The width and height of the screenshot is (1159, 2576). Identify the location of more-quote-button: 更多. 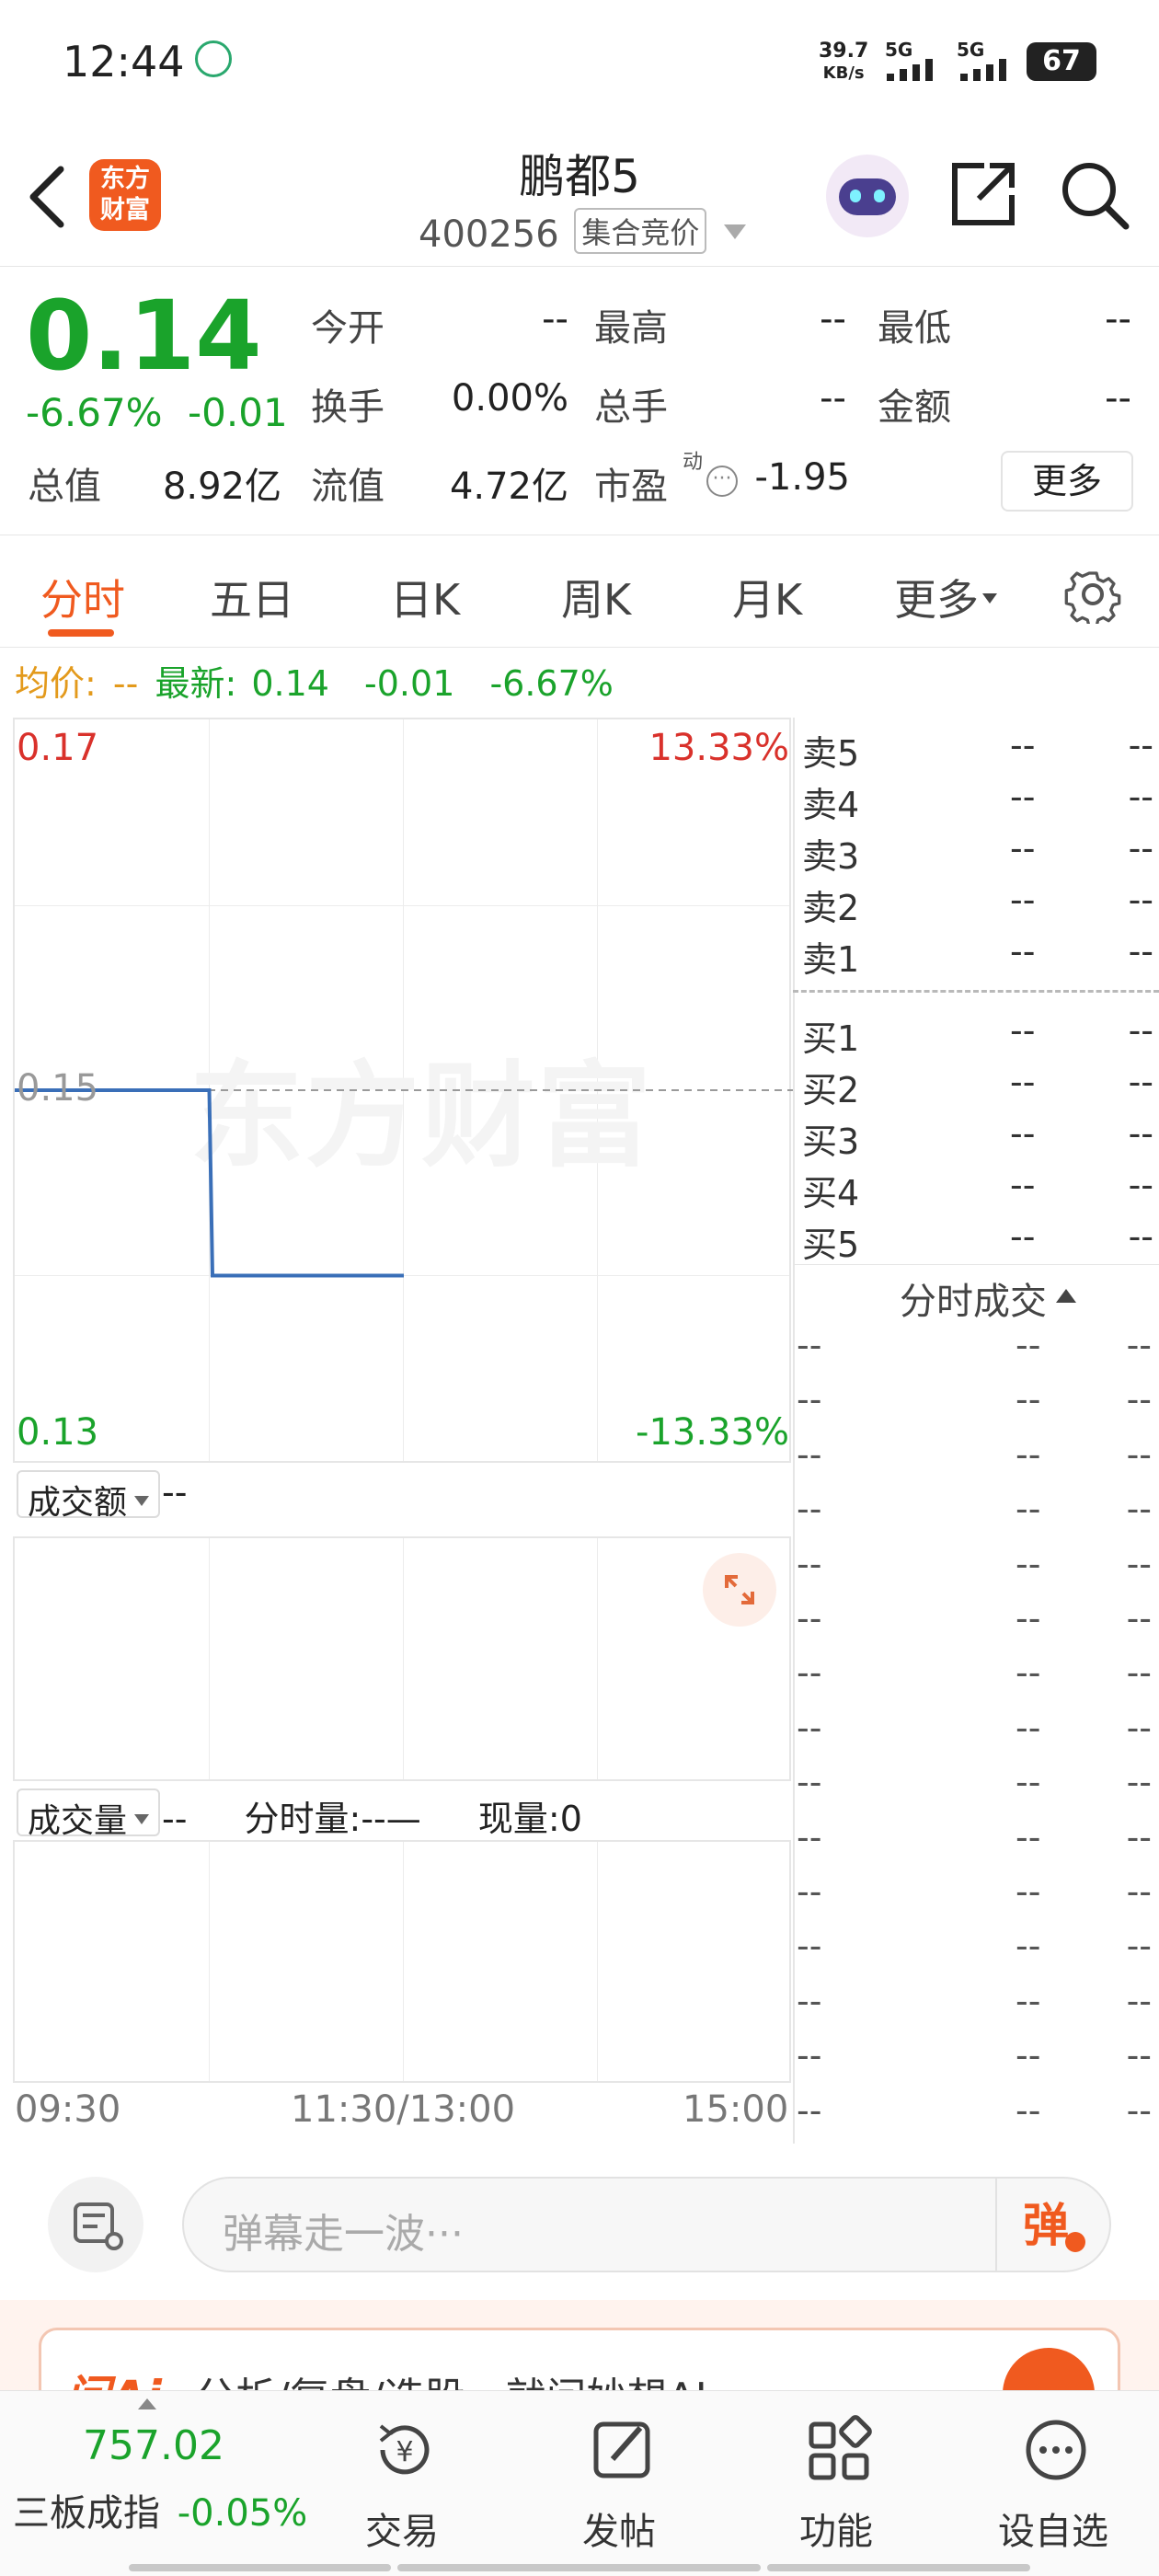
(1067, 481).